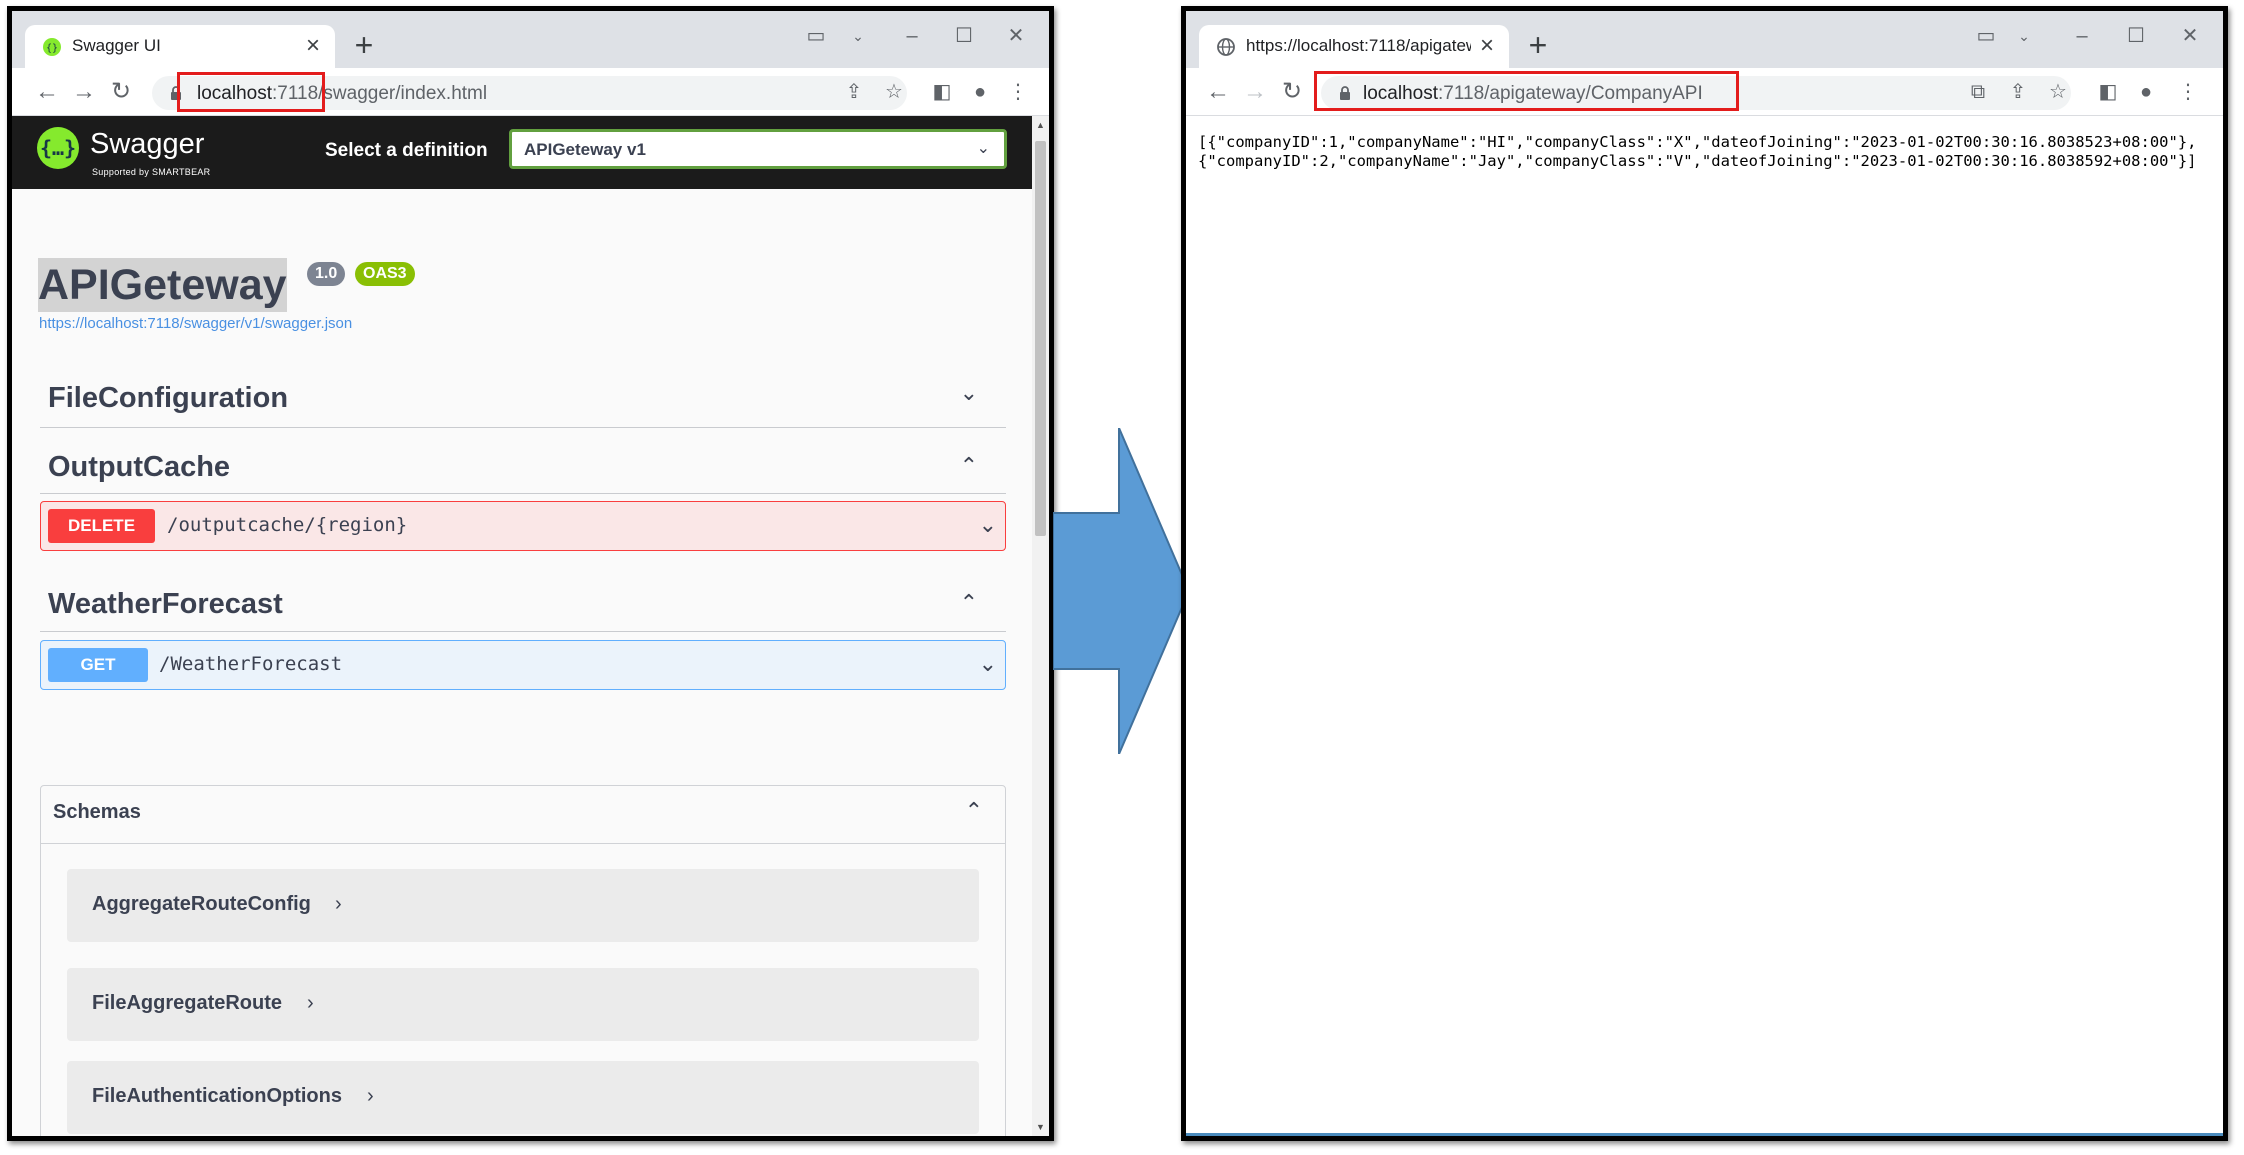 The height and width of the screenshot is (1155, 2244). What do you see at coordinates (406, 150) in the screenshot?
I see `definition-label: Select a definition` at bounding box center [406, 150].